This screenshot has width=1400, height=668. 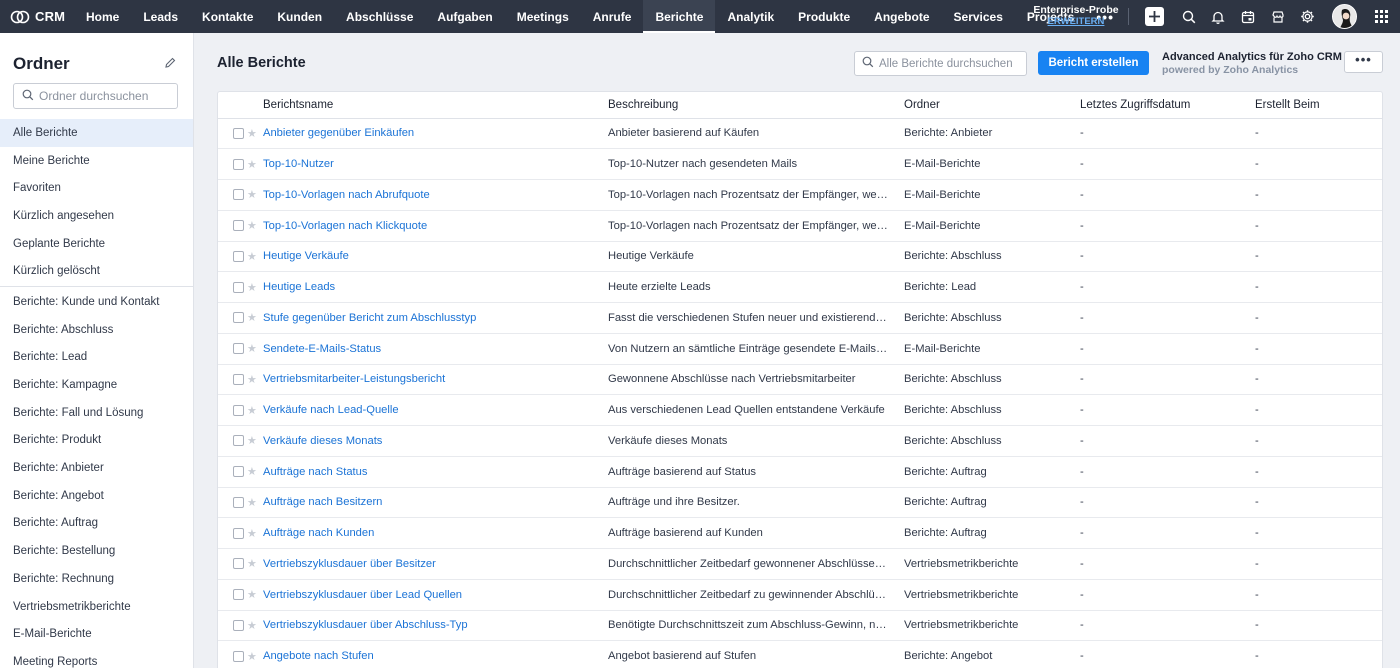 What do you see at coordinates (369, 318) in the screenshot?
I see `report-link: Stufe gegenüber Bericht zum Abschlusstyp` at bounding box center [369, 318].